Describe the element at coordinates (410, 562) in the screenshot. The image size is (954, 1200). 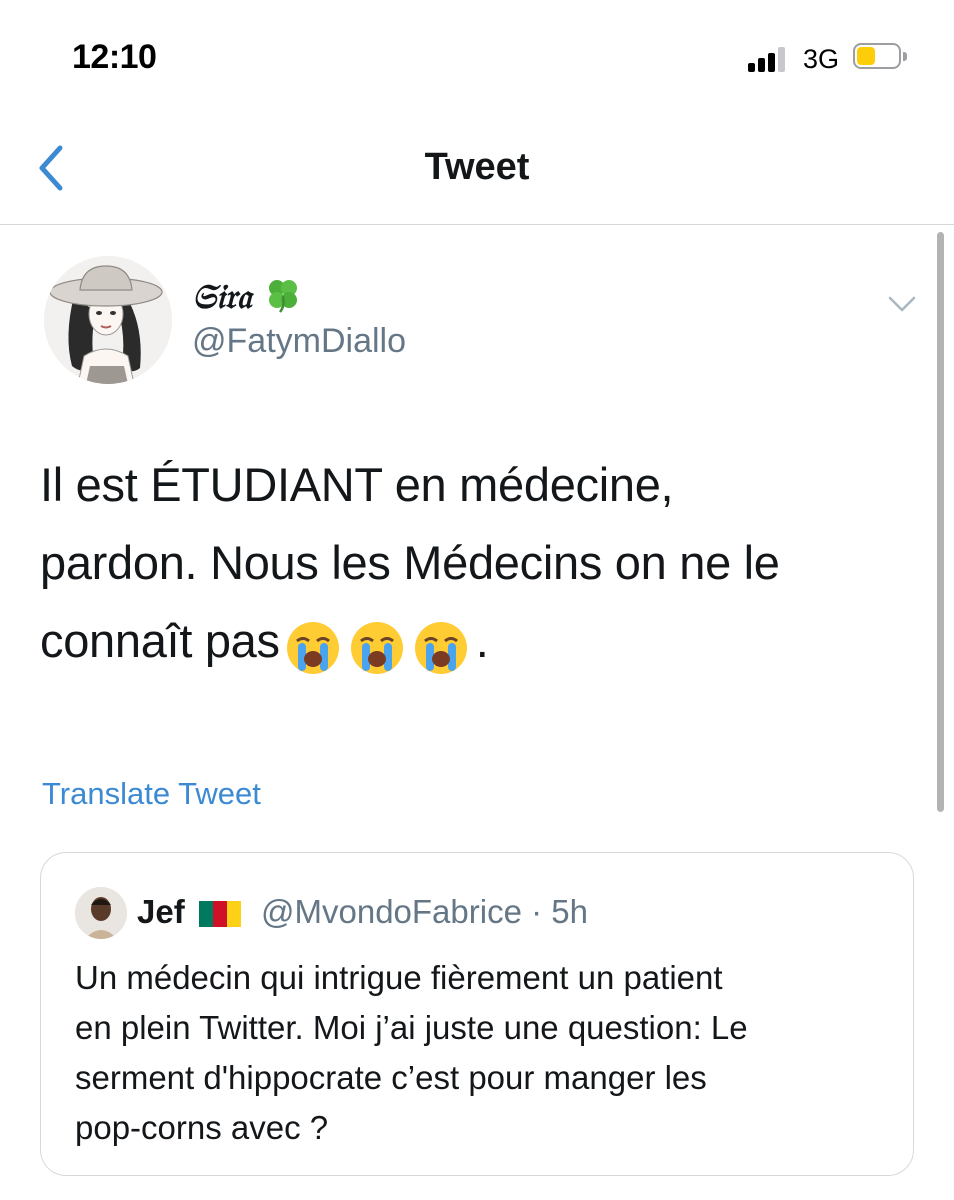
I see `tweet-text-line: pardon. Nous les Médecins on ne le` at that location.